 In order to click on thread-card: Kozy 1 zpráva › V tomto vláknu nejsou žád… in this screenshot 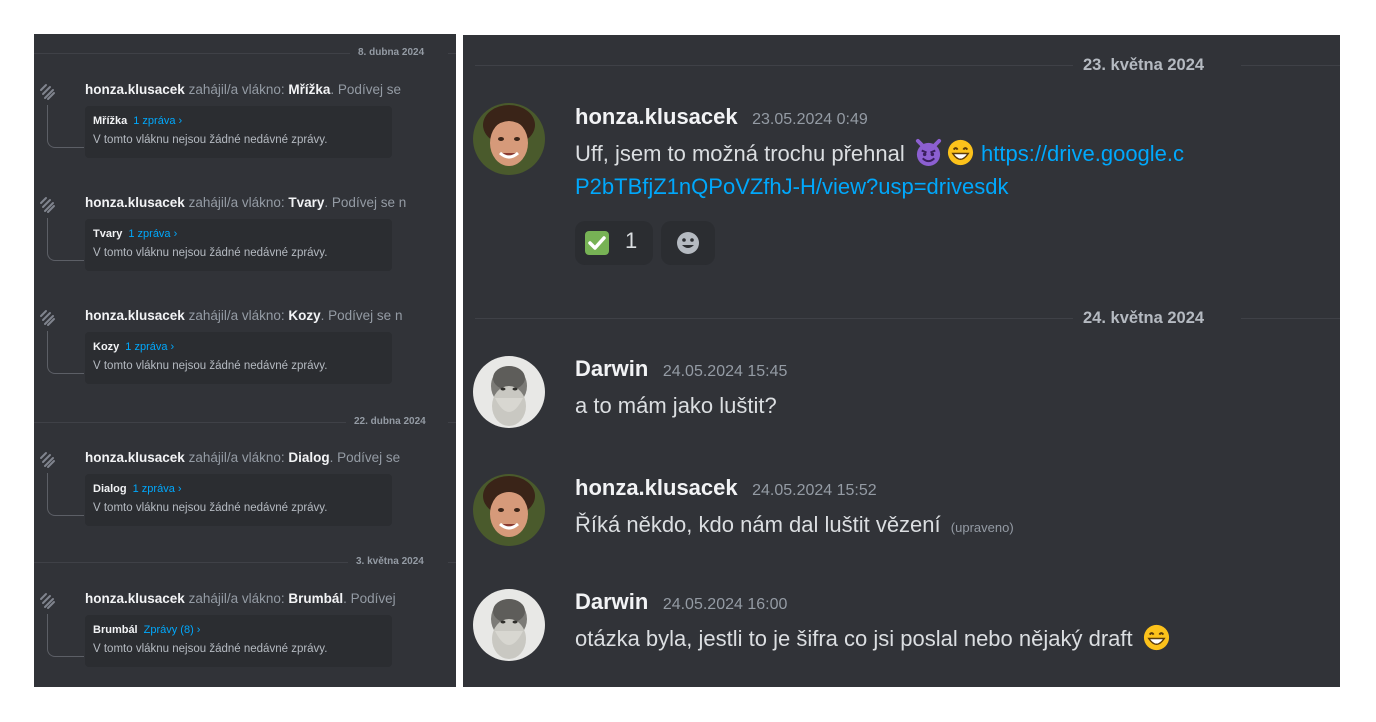, I will do `click(238, 358)`.